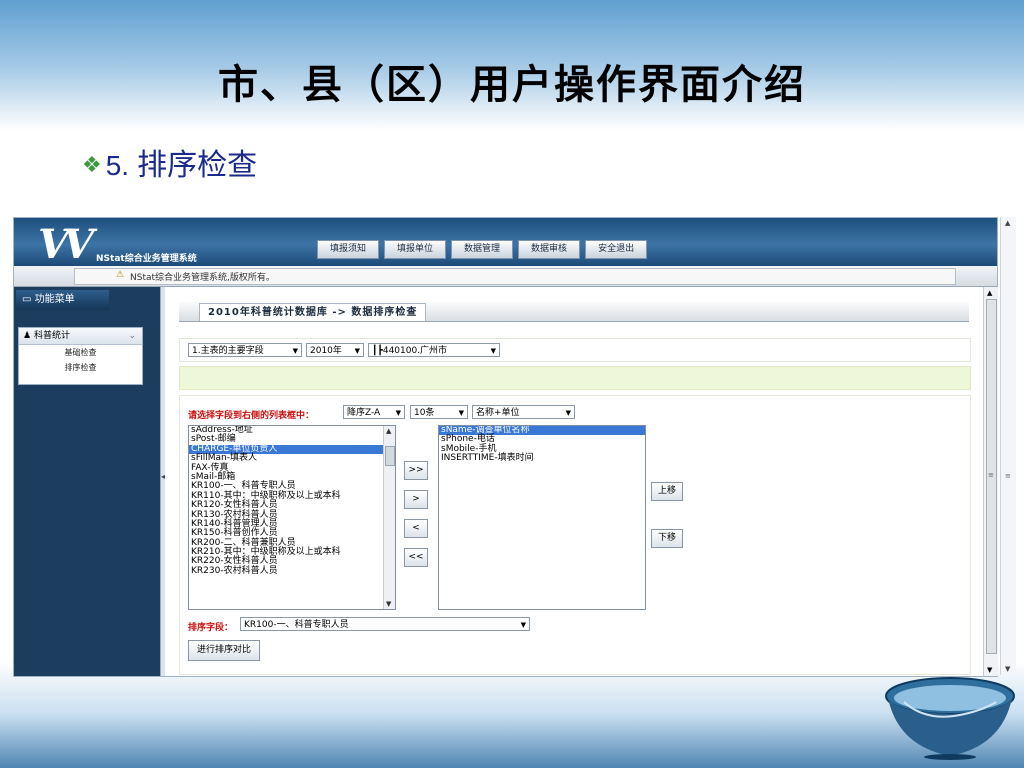  Describe the element at coordinates (390, 456) in the screenshot. I see `scroll-thumb` at that location.